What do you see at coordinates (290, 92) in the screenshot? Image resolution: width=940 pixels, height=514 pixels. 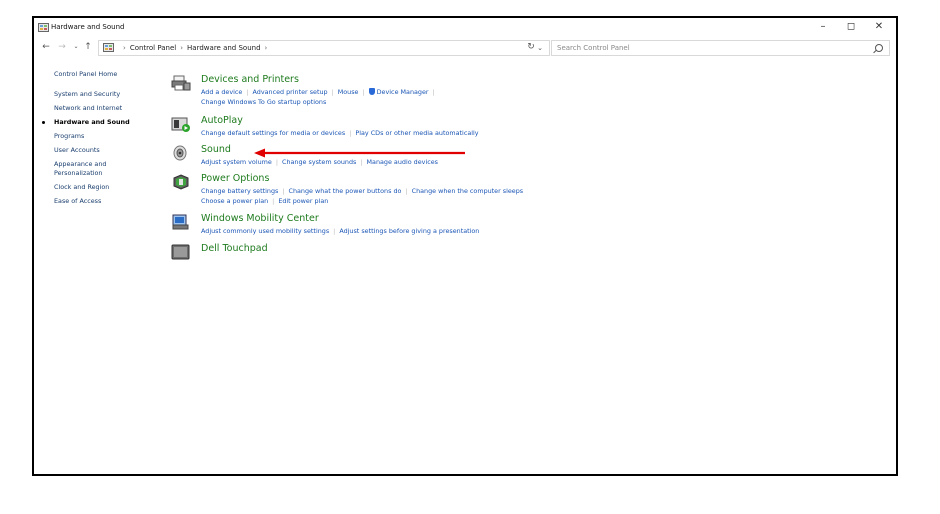 I see `advanced-printer-setup-link: Advanced printer setup` at bounding box center [290, 92].